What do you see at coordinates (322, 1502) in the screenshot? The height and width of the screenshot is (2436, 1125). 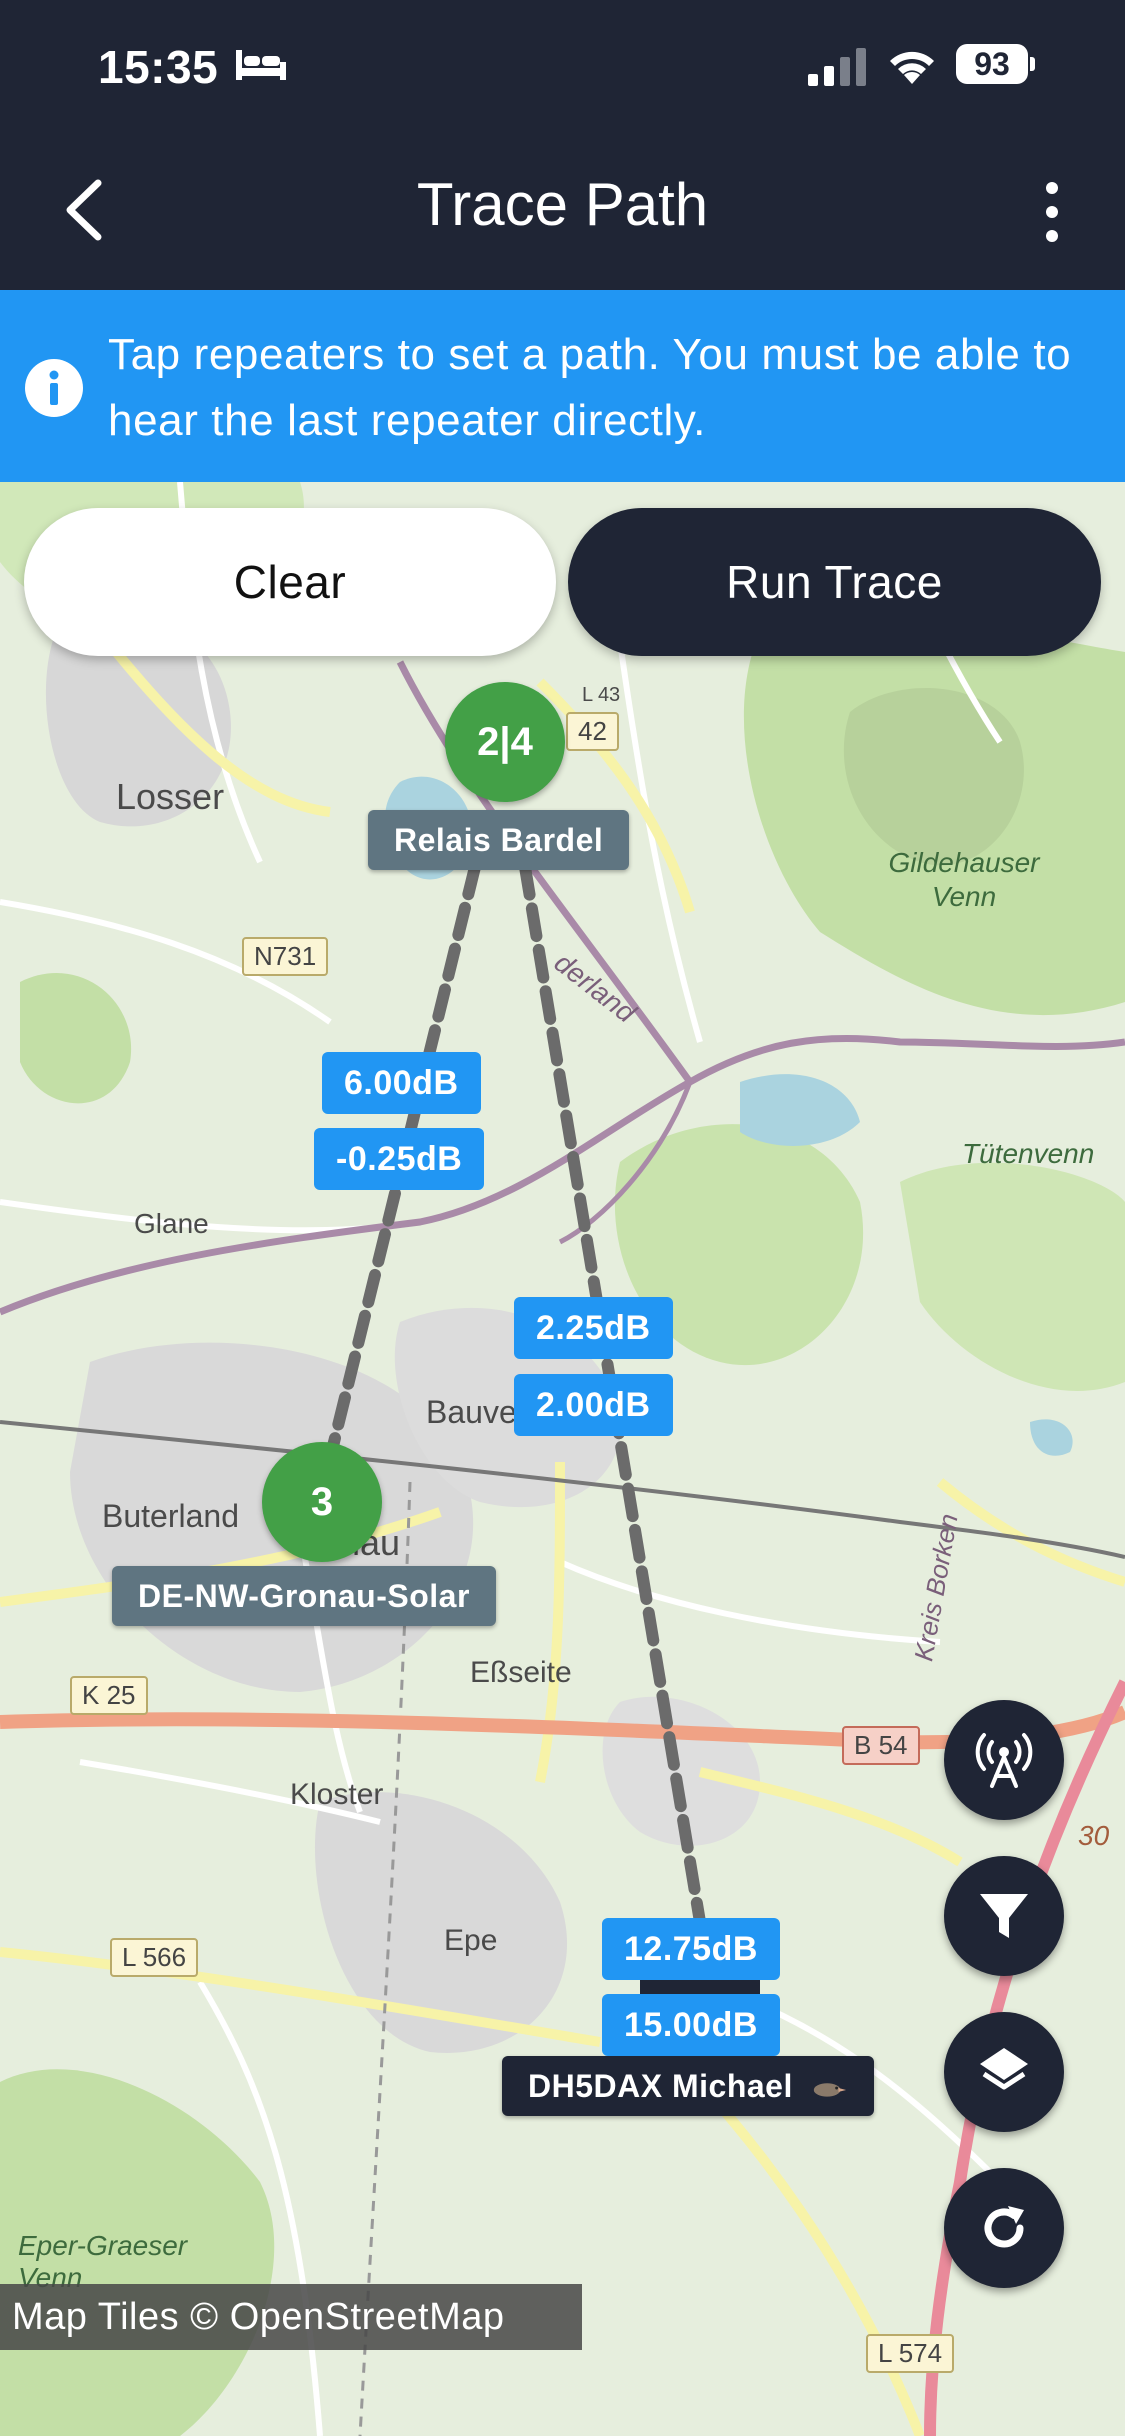 I see `repeater-marker-gronau-solar: 3` at bounding box center [322, 1502].